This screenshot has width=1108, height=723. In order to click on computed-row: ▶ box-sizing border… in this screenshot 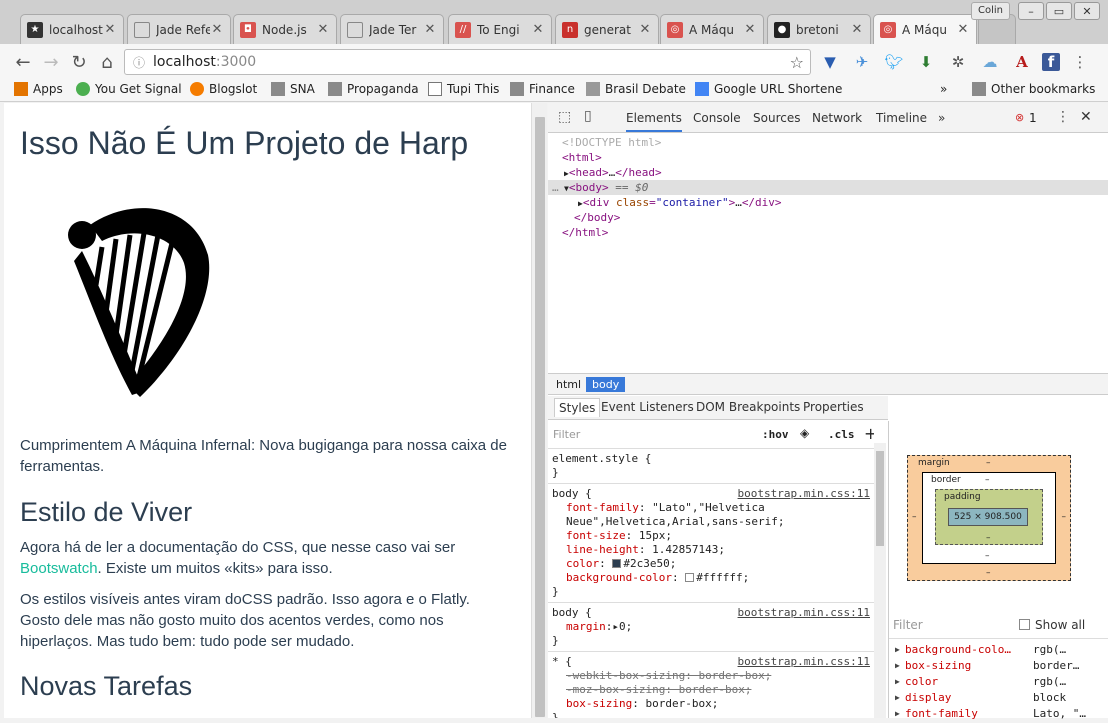, I will do `click(998, 666)`.